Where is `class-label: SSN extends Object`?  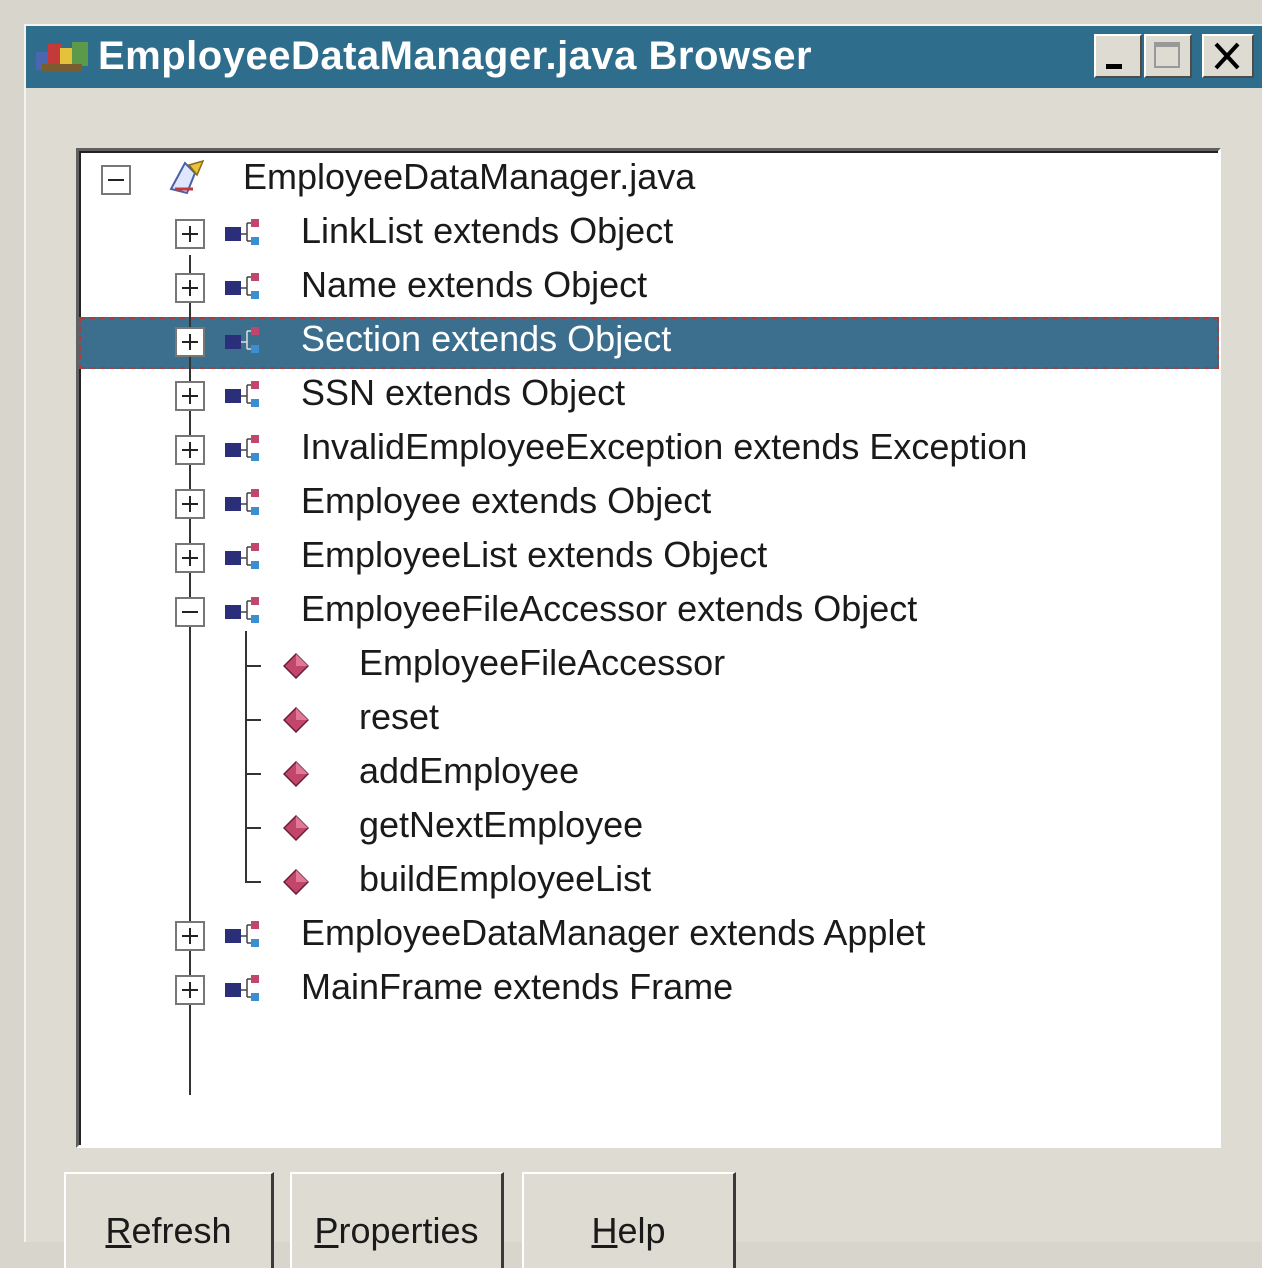 class-label: SSN extends Object is located at coordinates (463, 392).